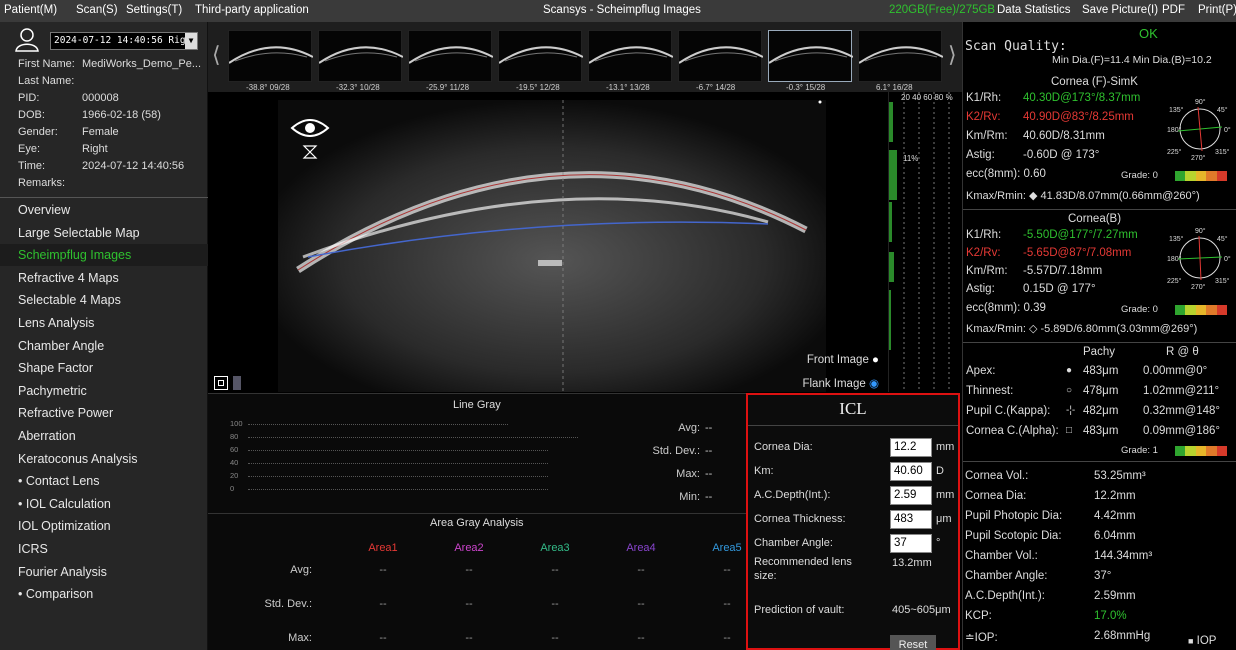  What do you see at coordinates (234, 449) in the screenshot?
I see `y-tick-label: 60` at bounding box center [234, 449].